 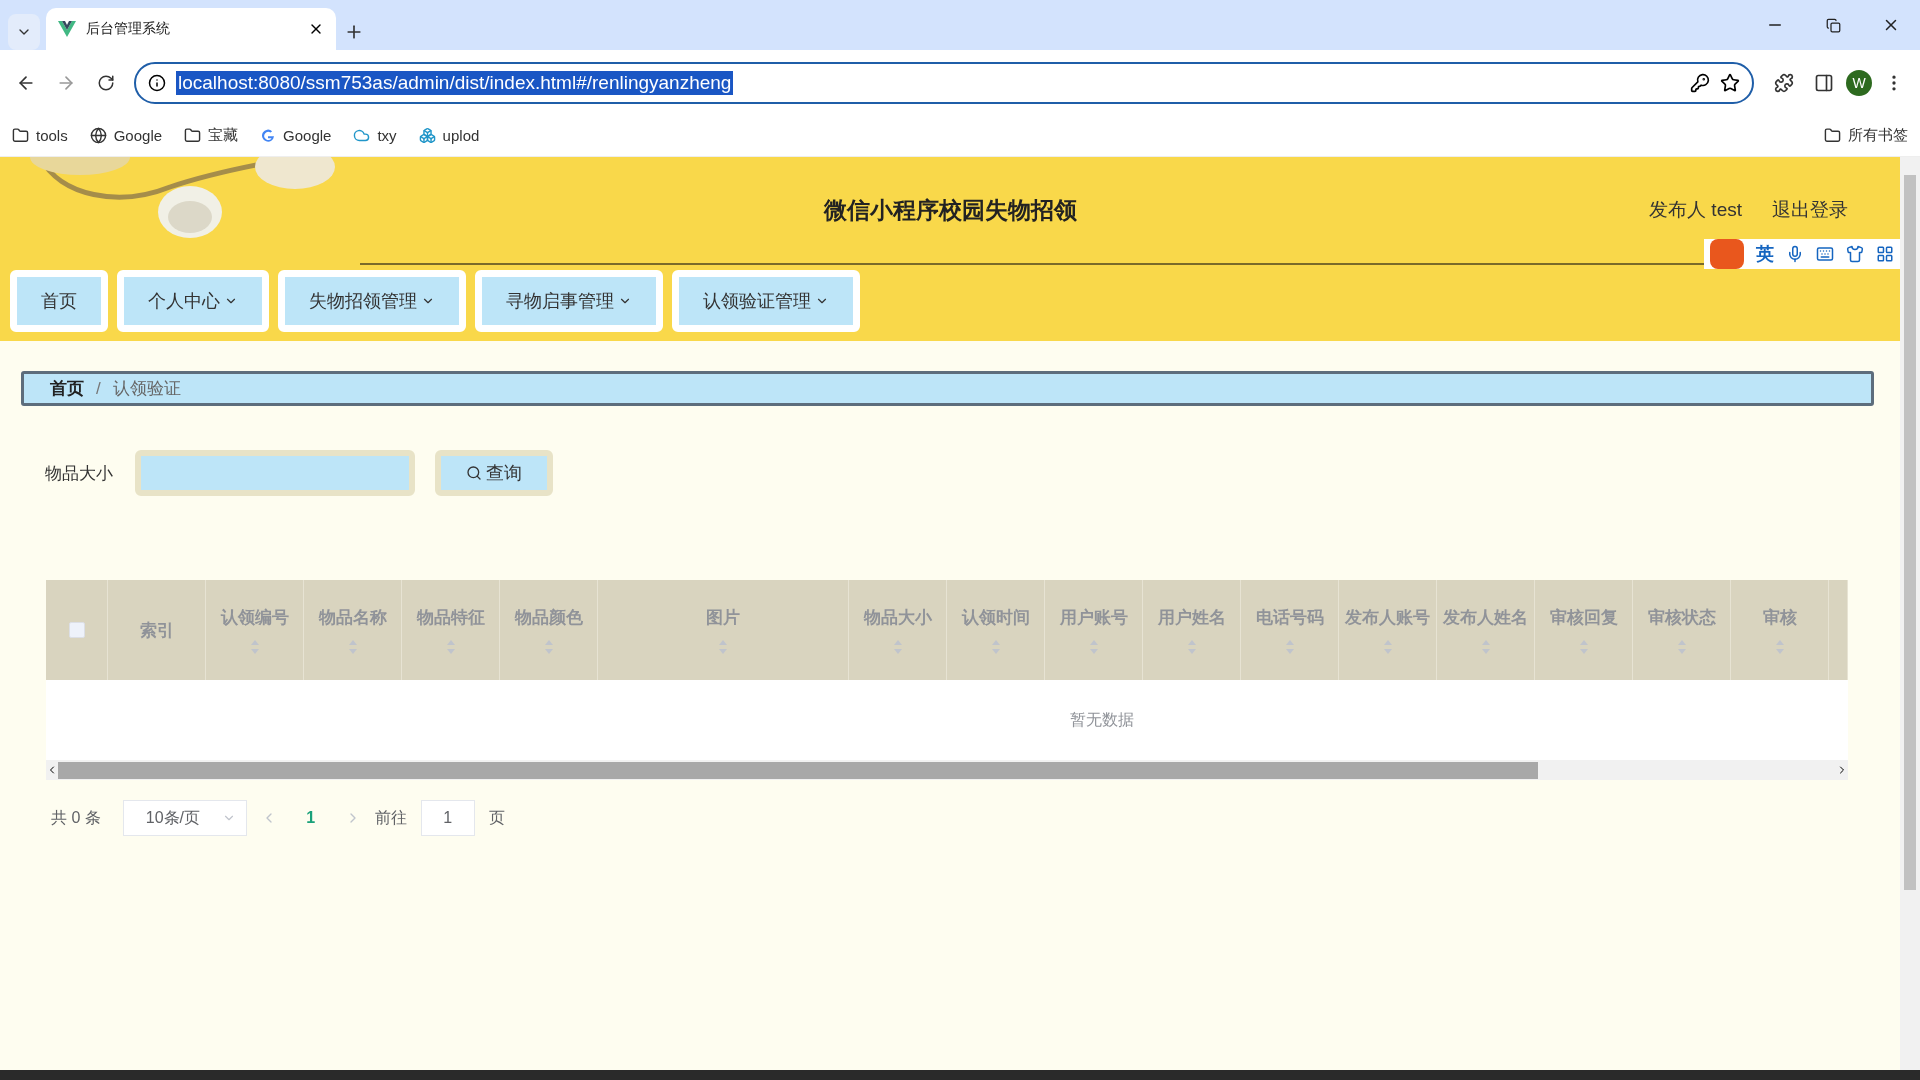 I want to click on url-text: localhost:8080/ssm753as/admin/dist/index.html#/renlingyanzheng, so click(x=455, y=82).